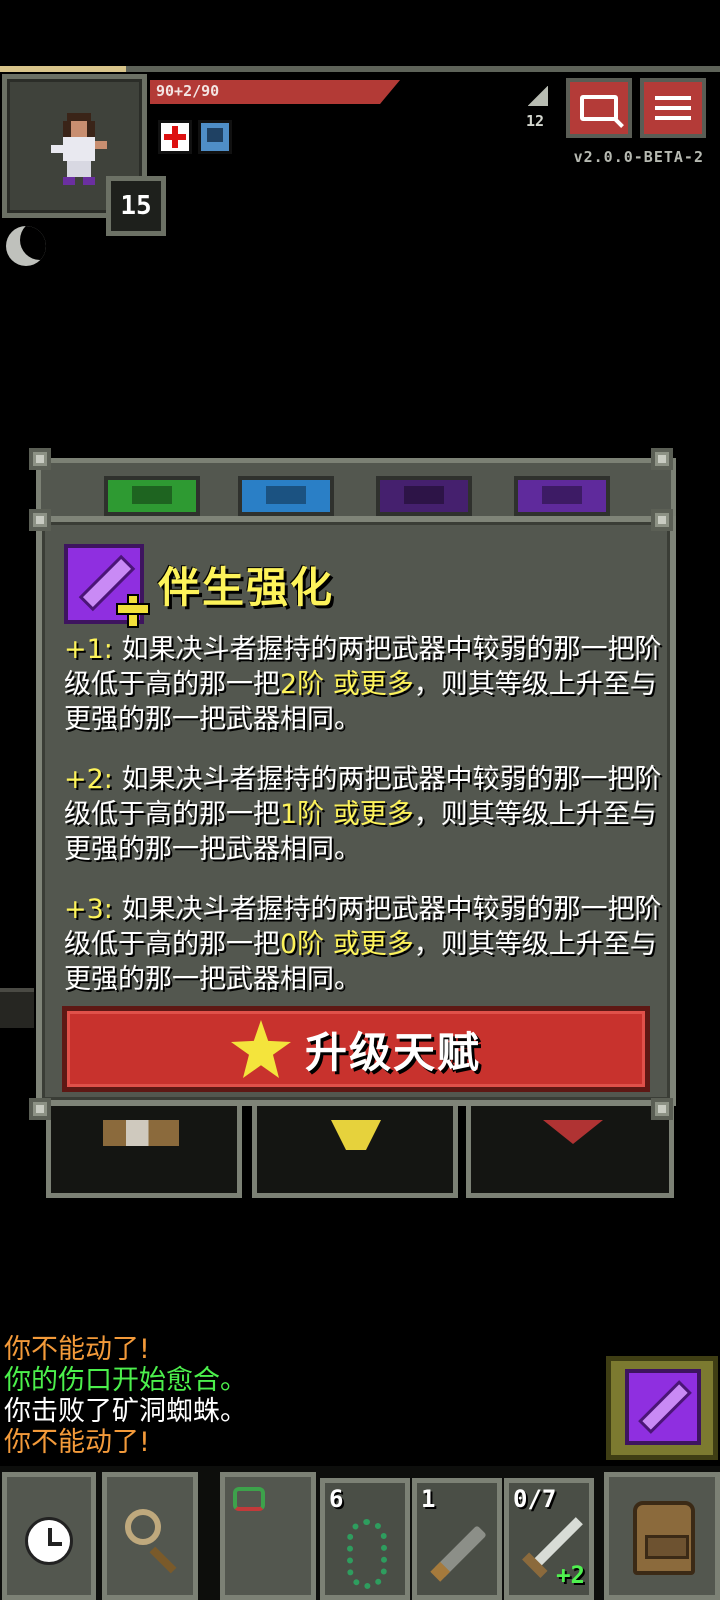 The width and height of the screenshot is (720, 1600). What do you see at coordinates (347, 814) in the screenshot?
I see `level-highlight: 1阶 或更多` at bounding box center [347, 814].